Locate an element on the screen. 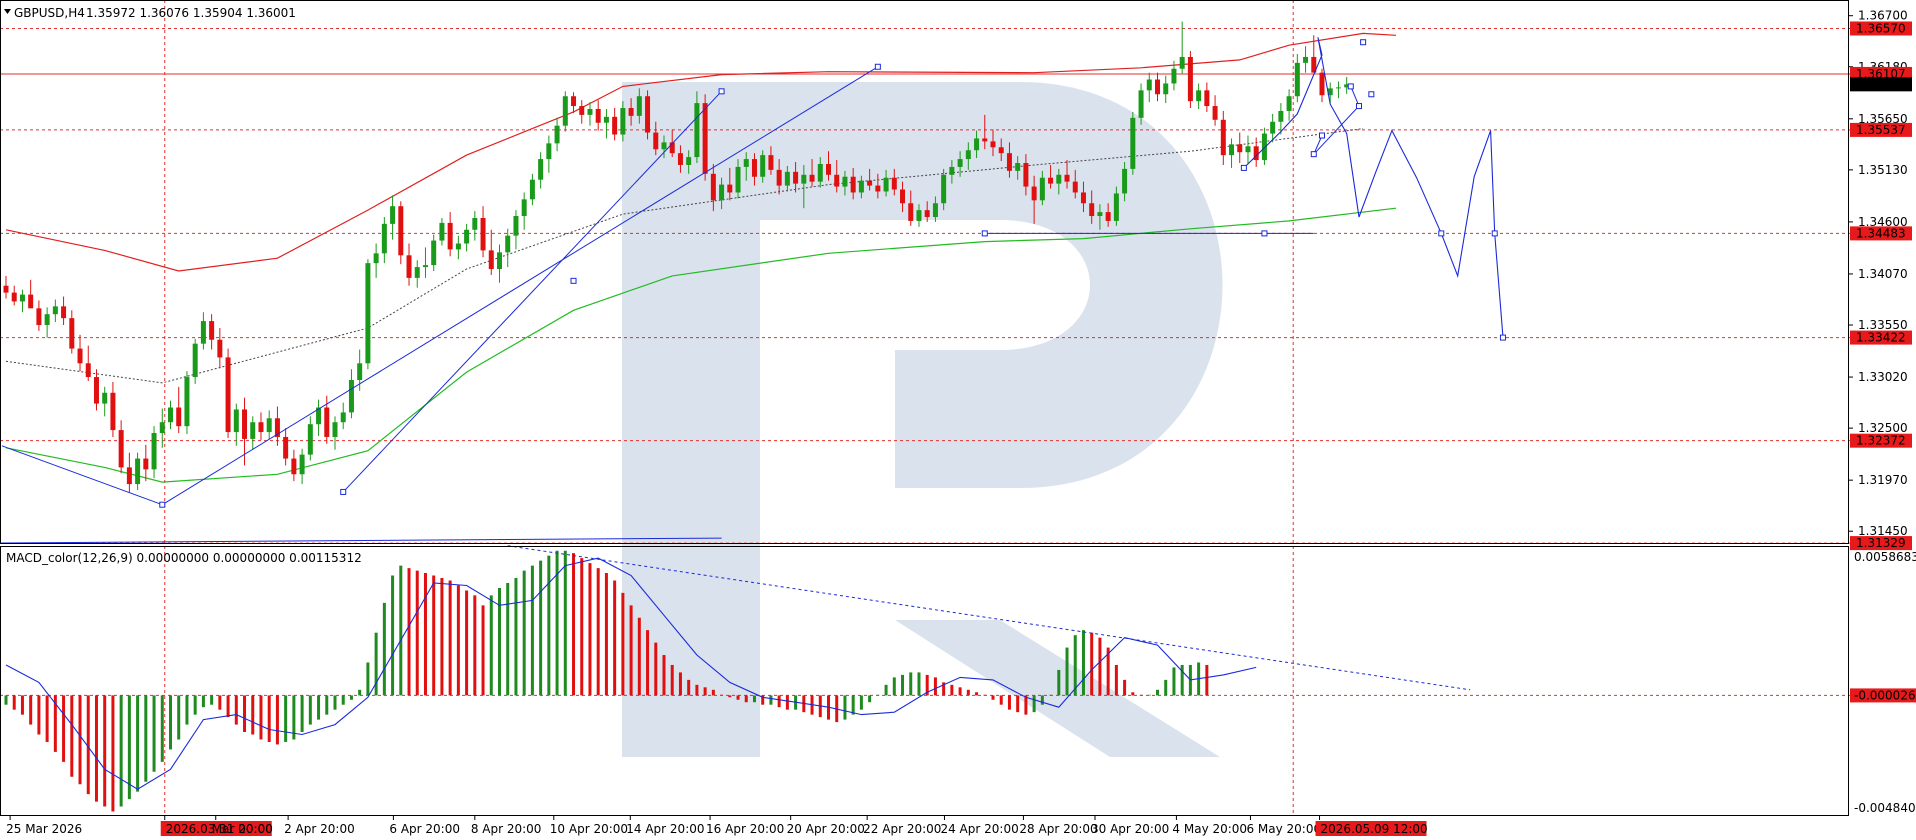  time-tick-label: 30 Apr 20:00 is located at coordinates (1130, 829).